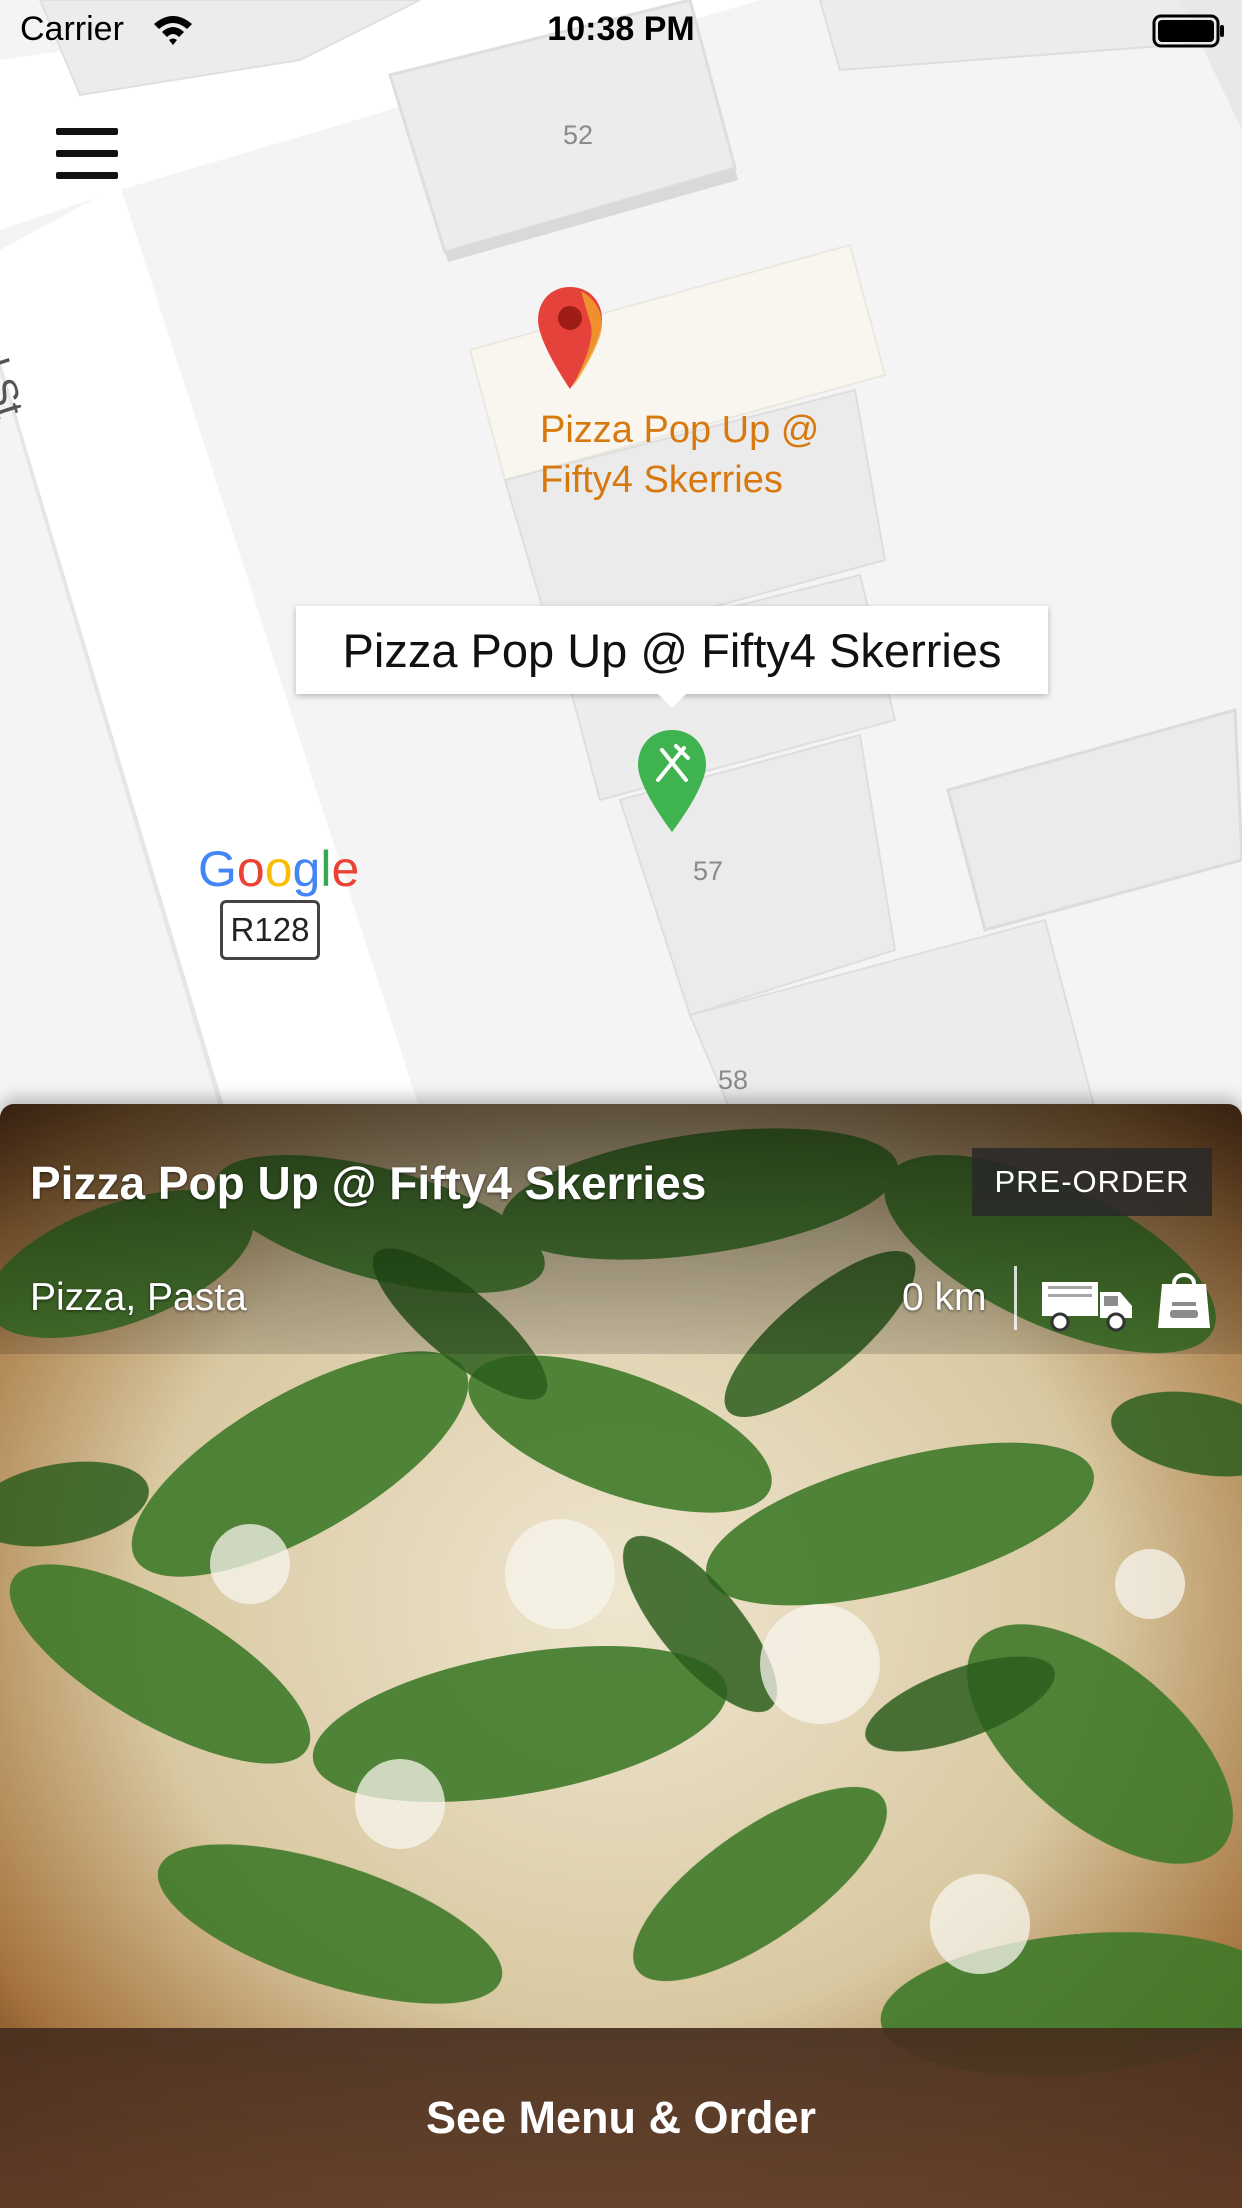  Describe the element at coordinates (138, 1297) in the screenshot. I see `cuisine-label: Pizza, Pasta` at that location.